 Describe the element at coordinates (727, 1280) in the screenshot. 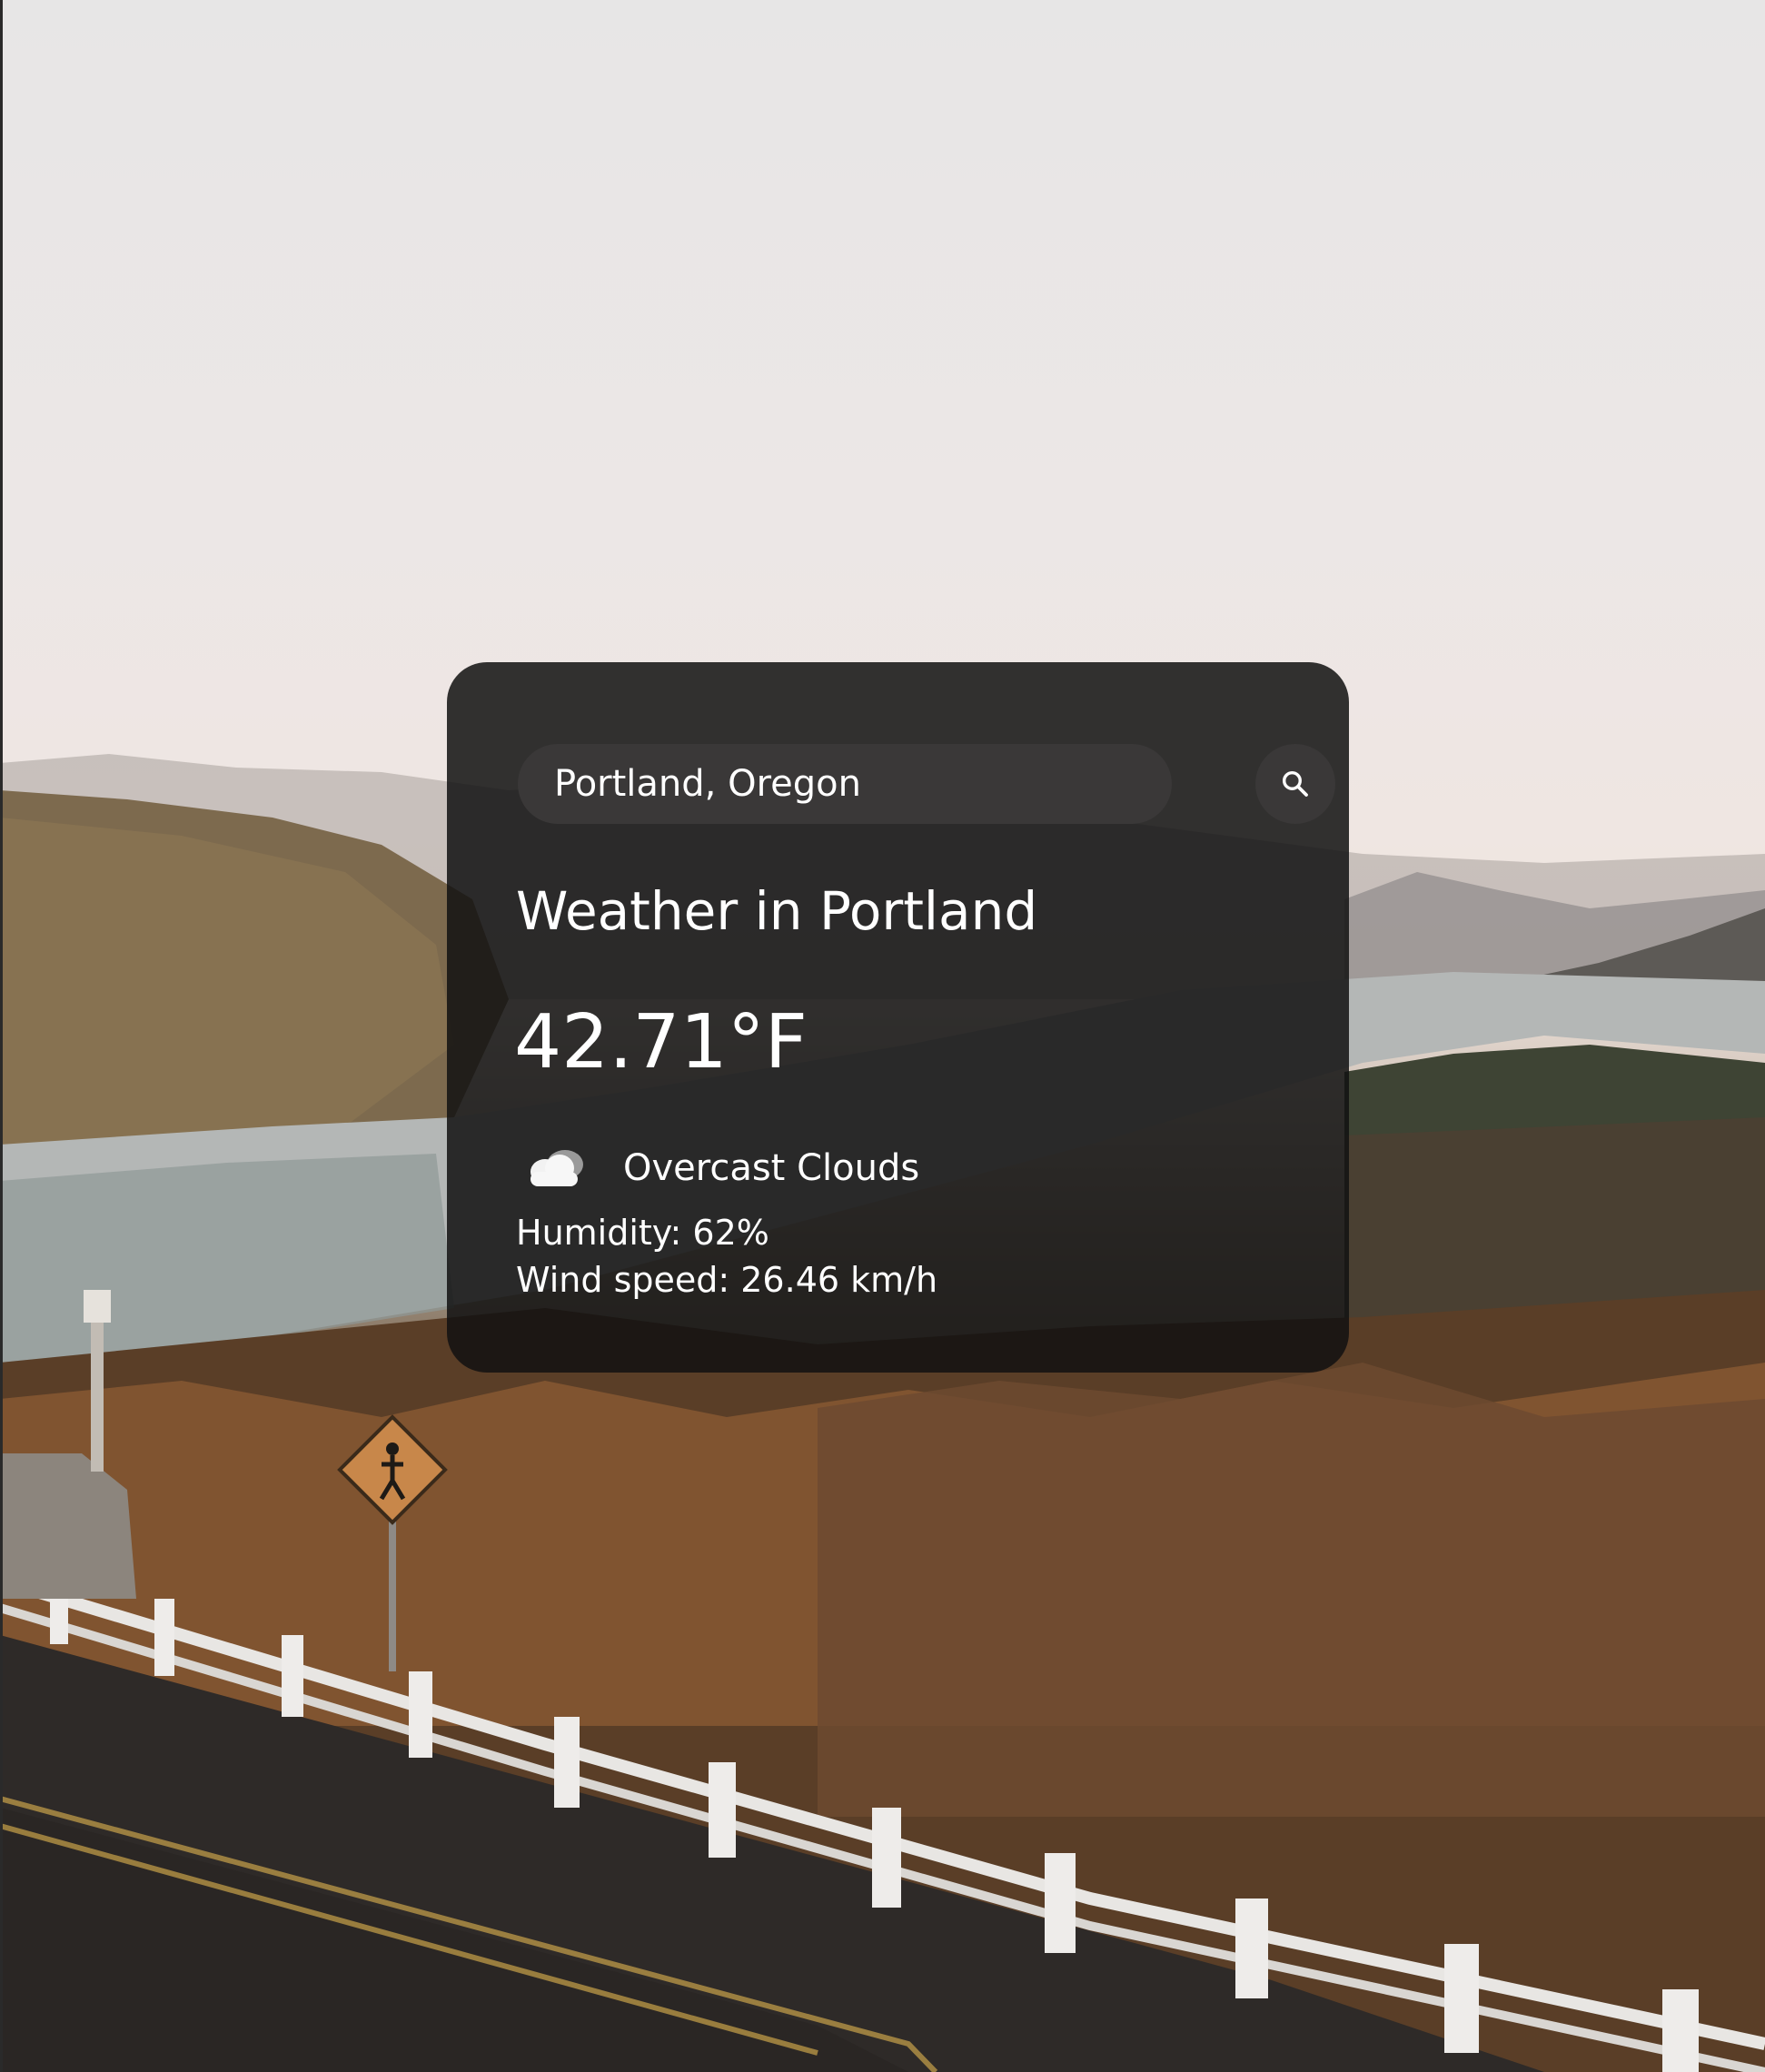

I see `wind-speed-text: Wind speed: 26.46 km/h` at that location.